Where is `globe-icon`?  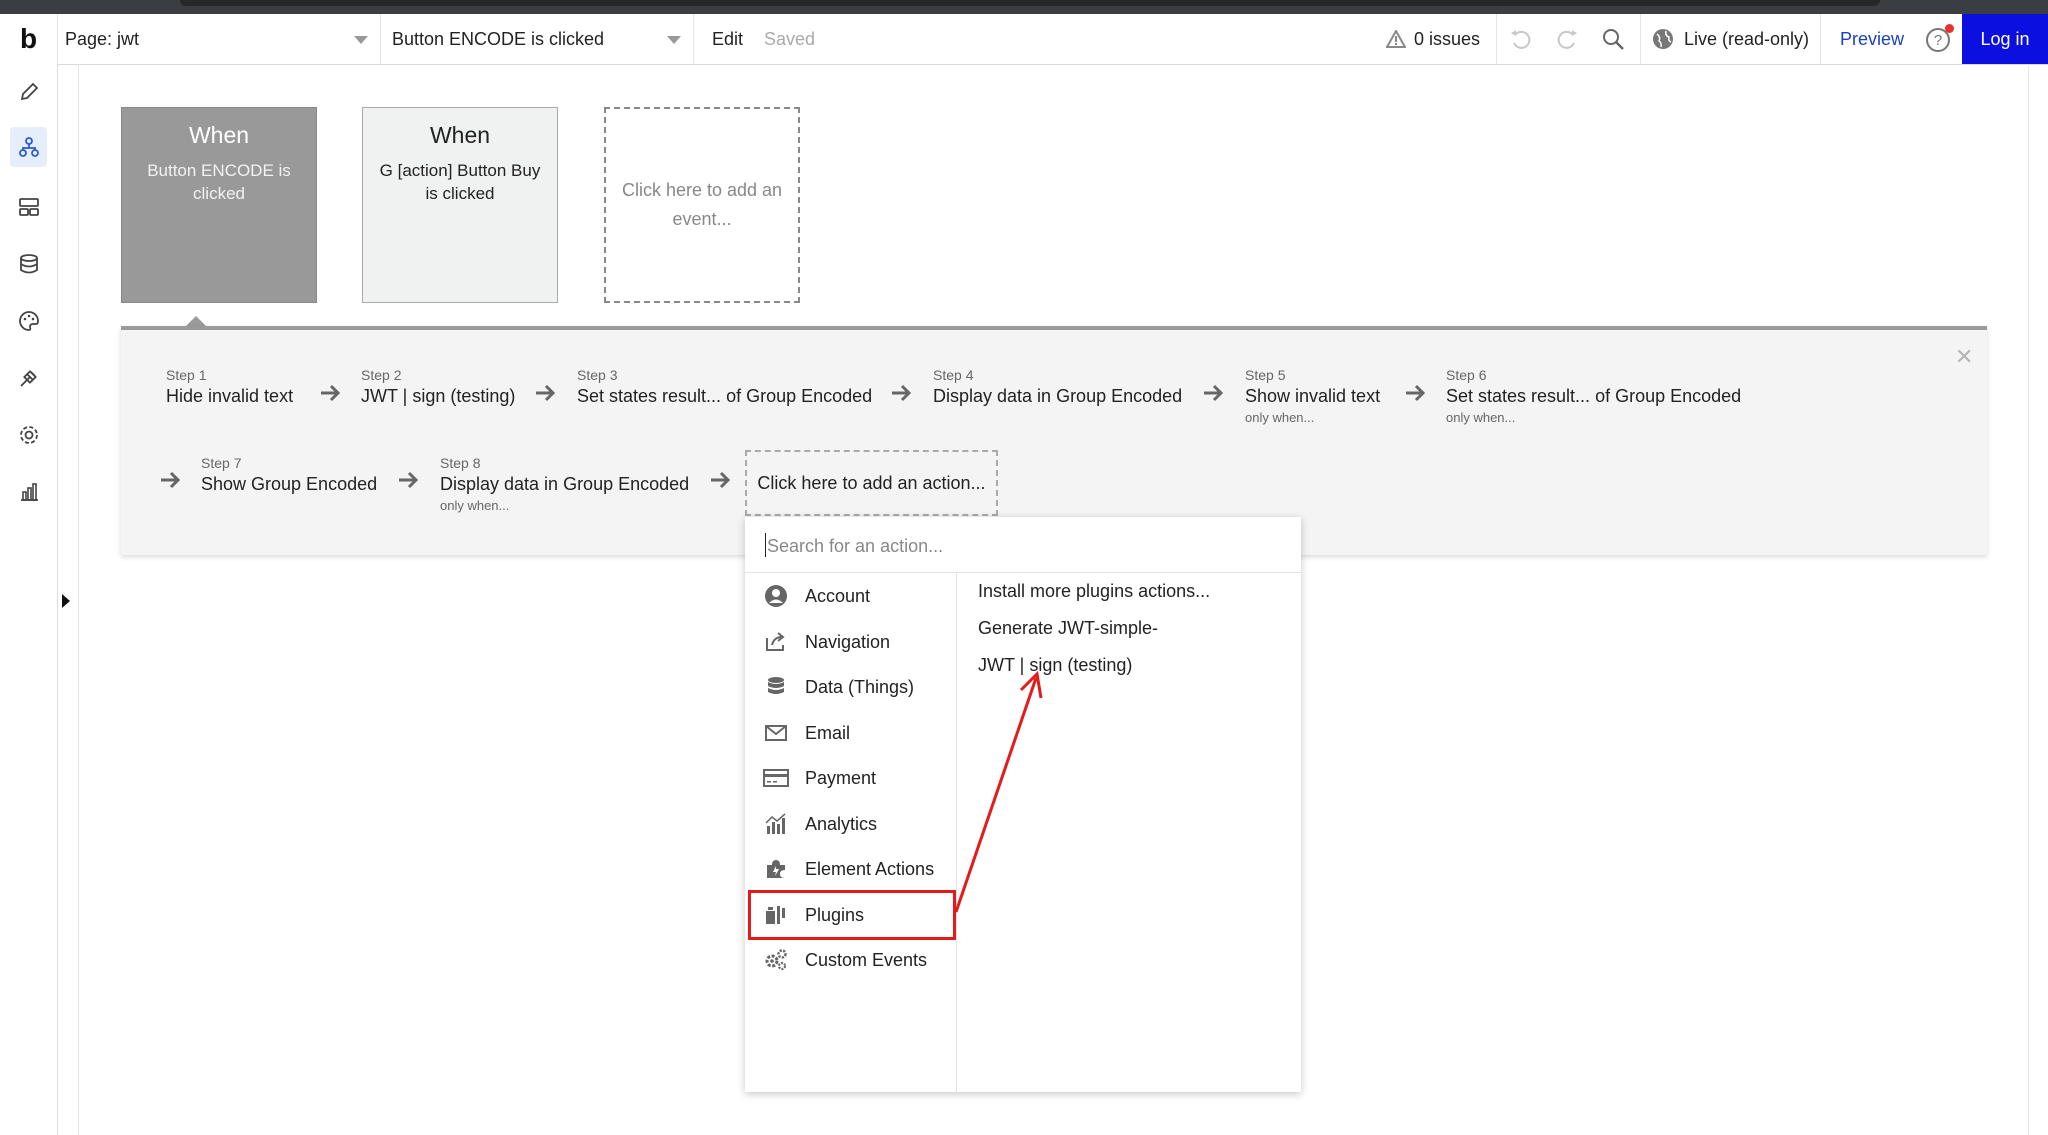 globe-icon is located at coordinates (1663, 39).